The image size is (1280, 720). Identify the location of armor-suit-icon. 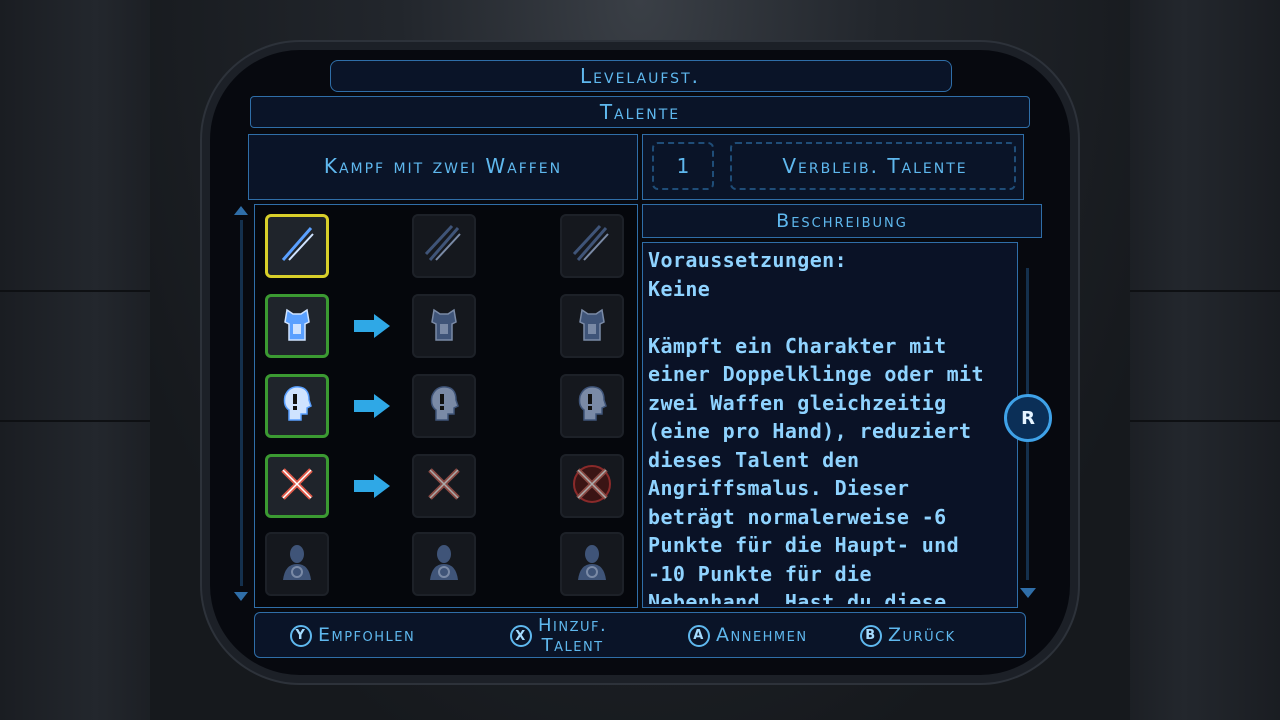
(592, 326).